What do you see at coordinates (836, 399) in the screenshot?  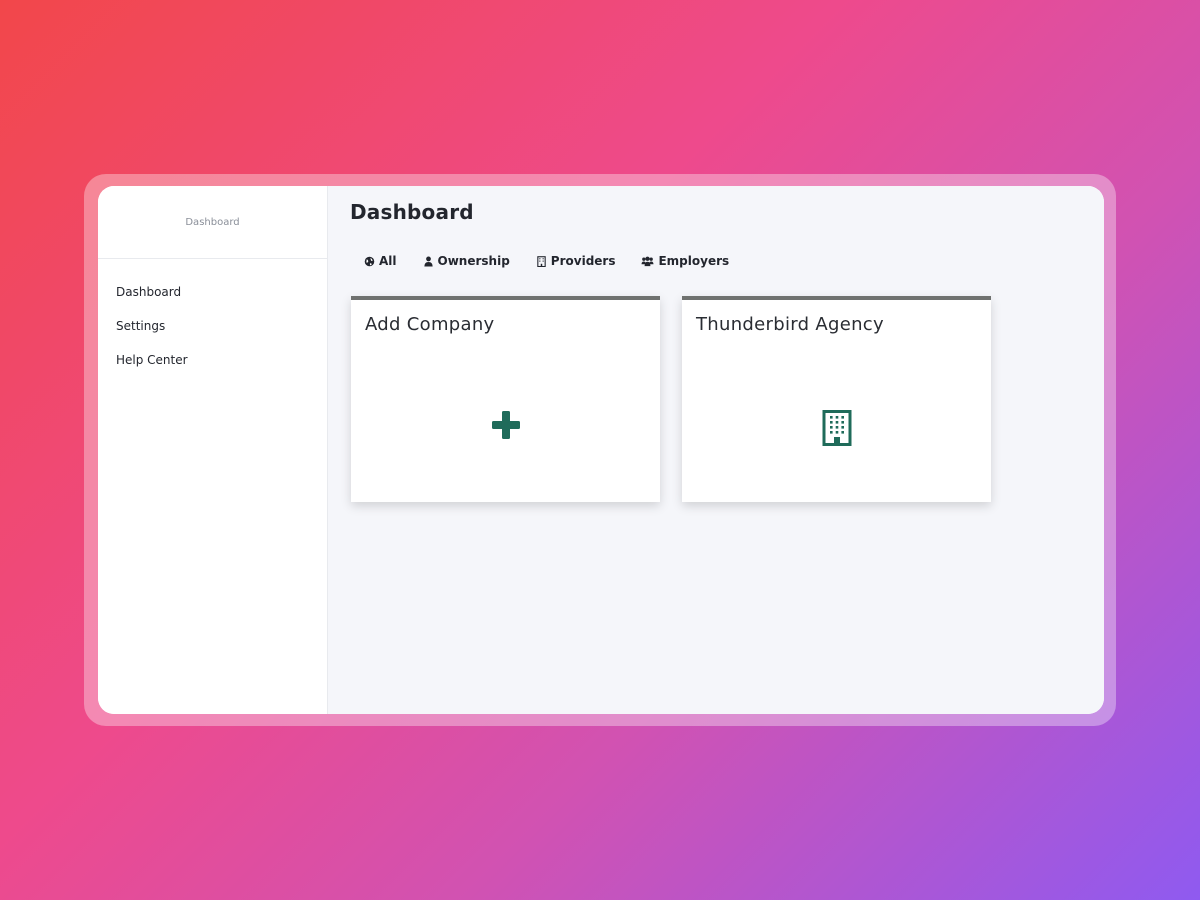 I see `company-card-thunderbird: Thunderbird Agency` at bounding box center [836, 399].